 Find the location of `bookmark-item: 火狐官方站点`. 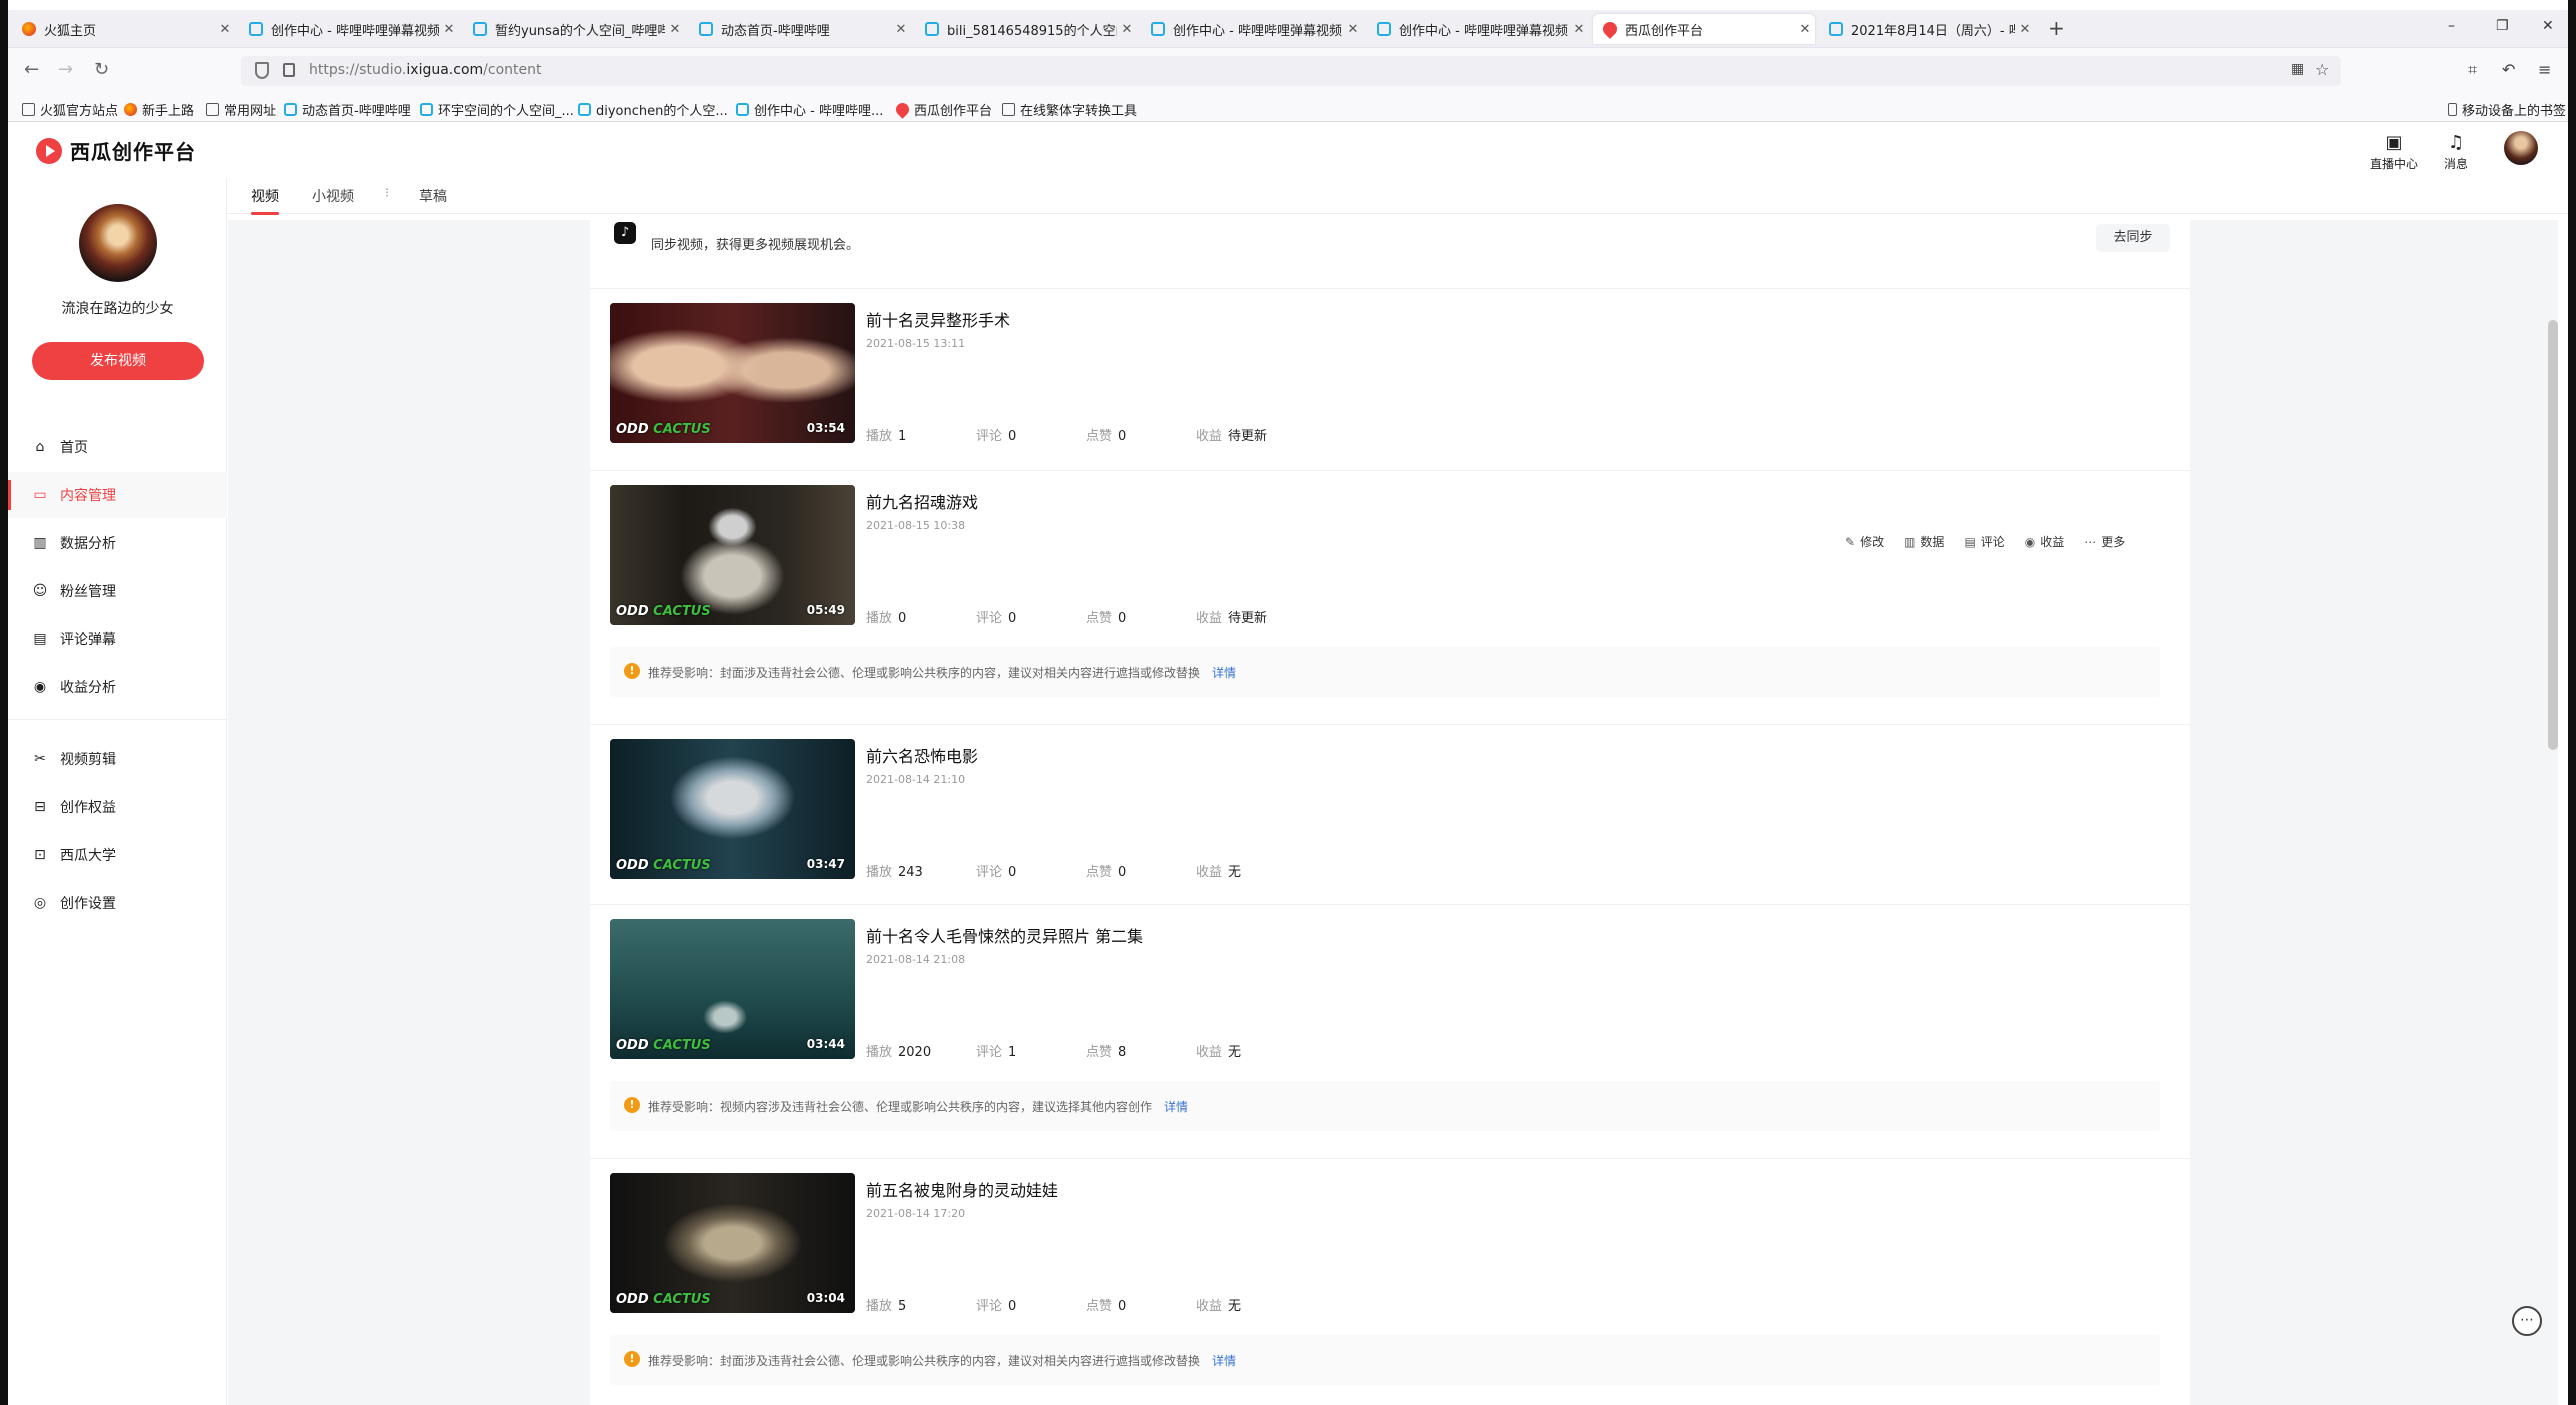

bookmark-item: 火狐官方站点 is located at coordinates (70, 109).